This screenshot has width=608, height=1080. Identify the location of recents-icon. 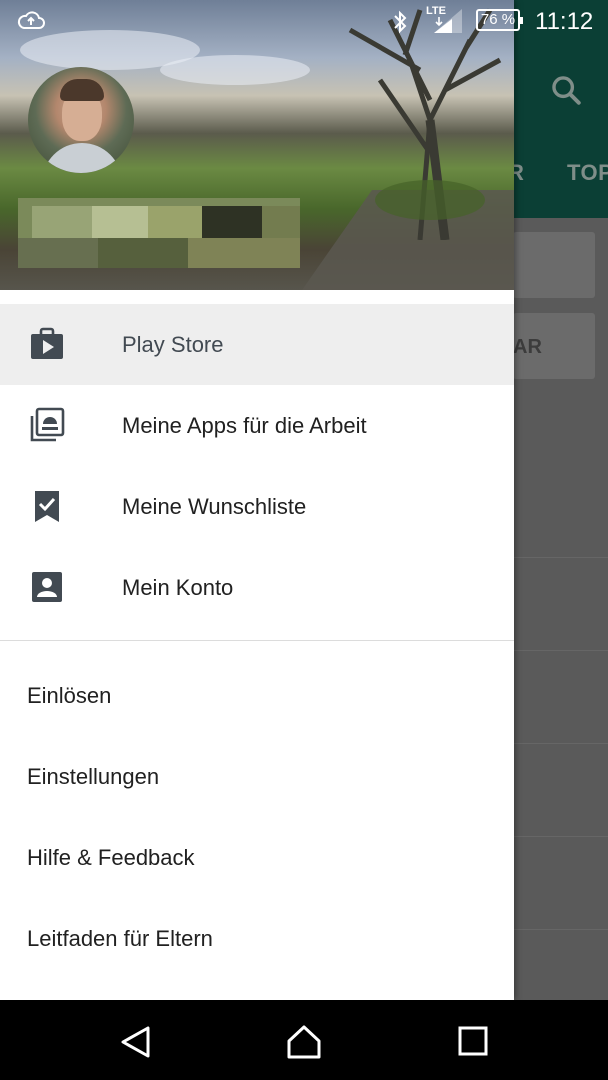
(473, 1041).